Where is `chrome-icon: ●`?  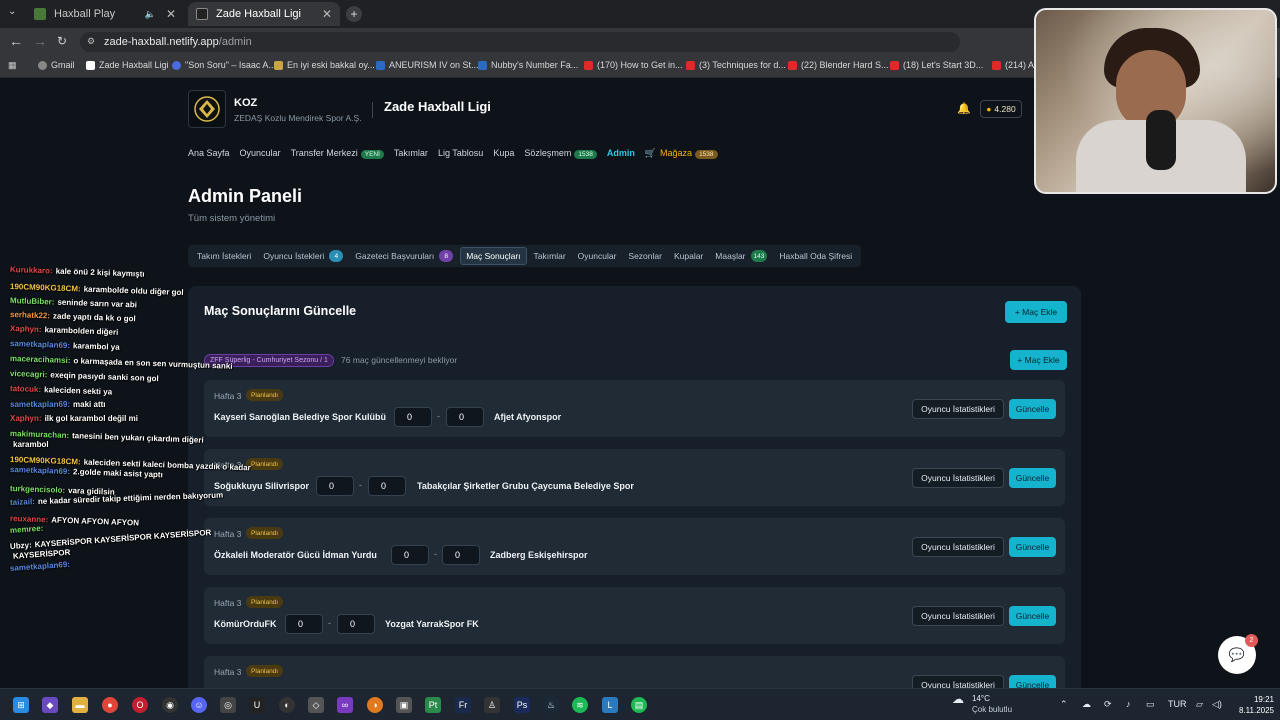
chrome-icon: ● is located at coordinates (110, 705).